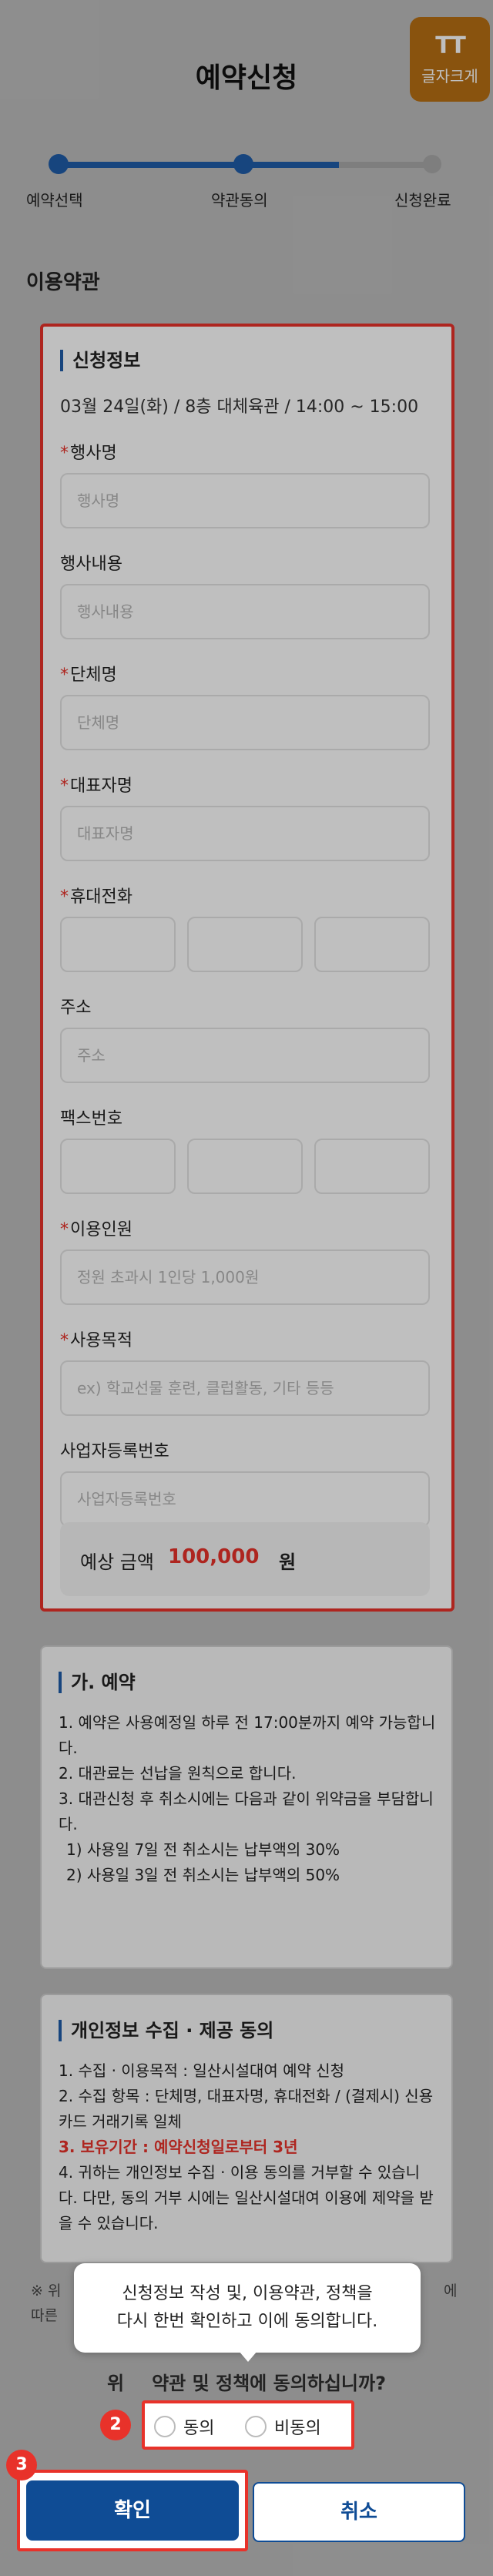 Image resolution: width=493 pixels, height=2576 pixels. I want to click on label-address: 주소, so click(76, 1008).